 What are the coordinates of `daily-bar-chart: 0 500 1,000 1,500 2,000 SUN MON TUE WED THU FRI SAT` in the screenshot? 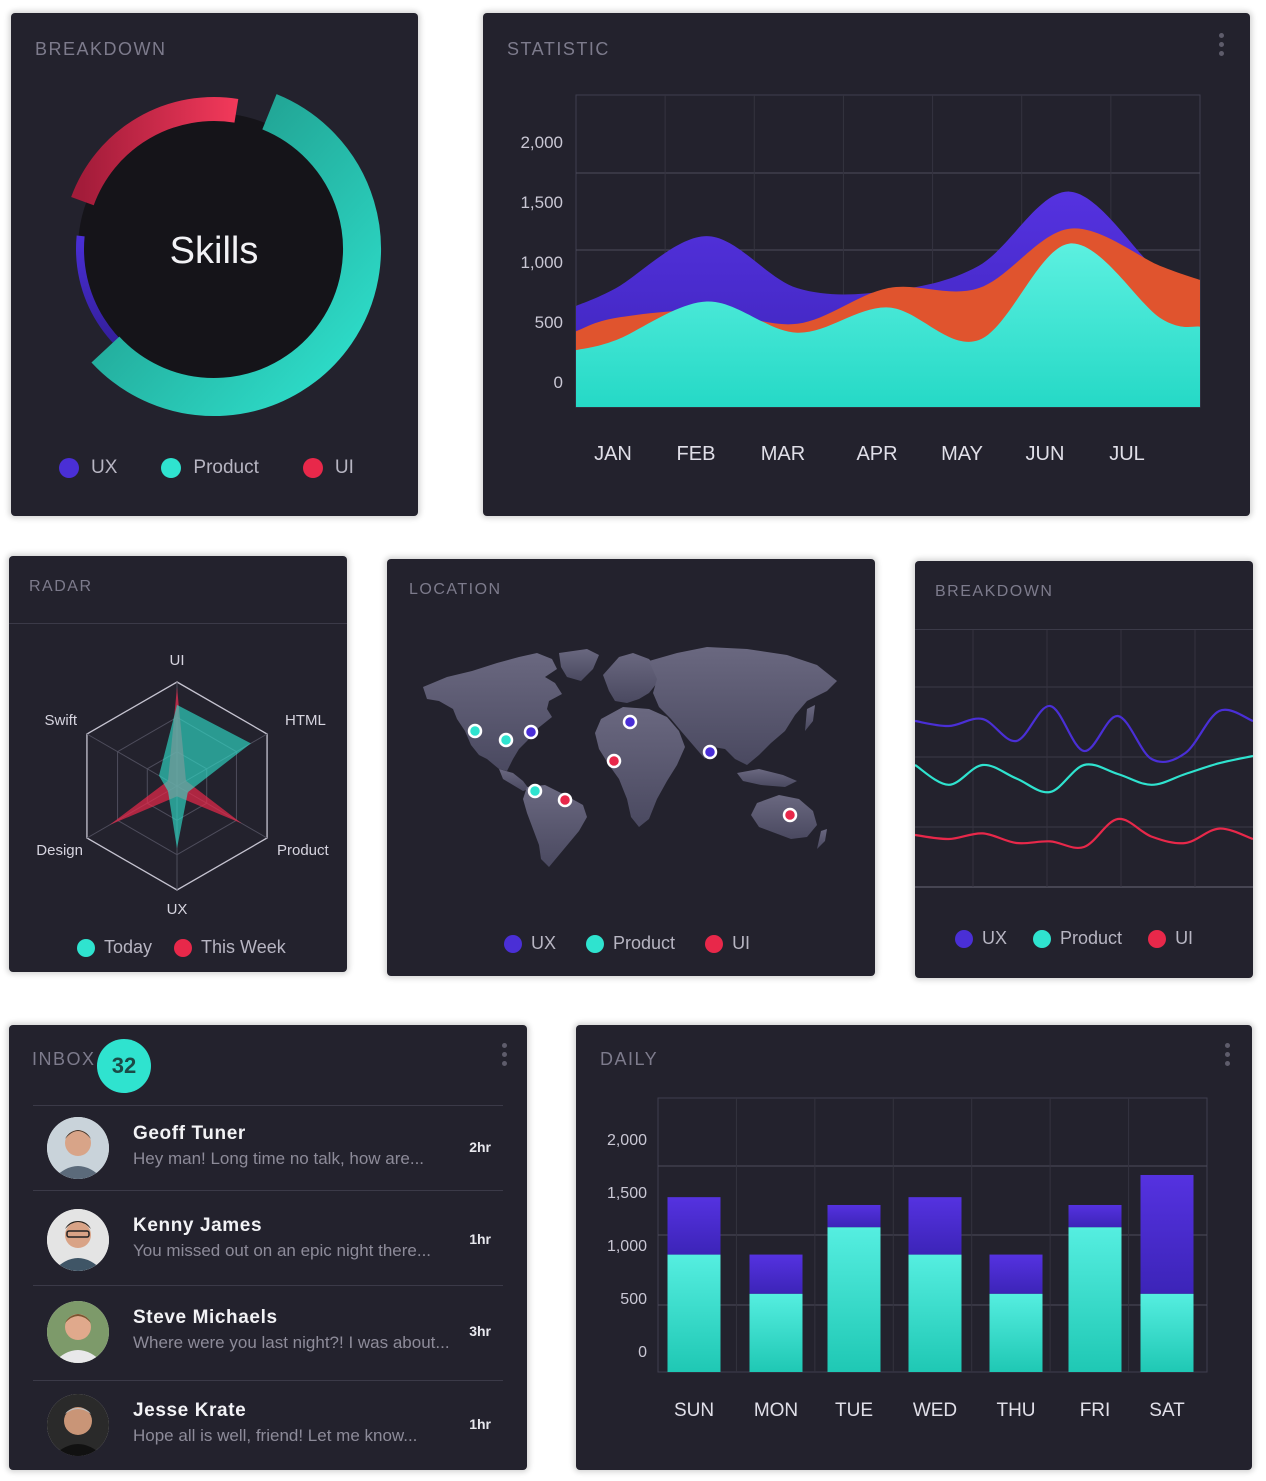 It's located at (907, 1259).